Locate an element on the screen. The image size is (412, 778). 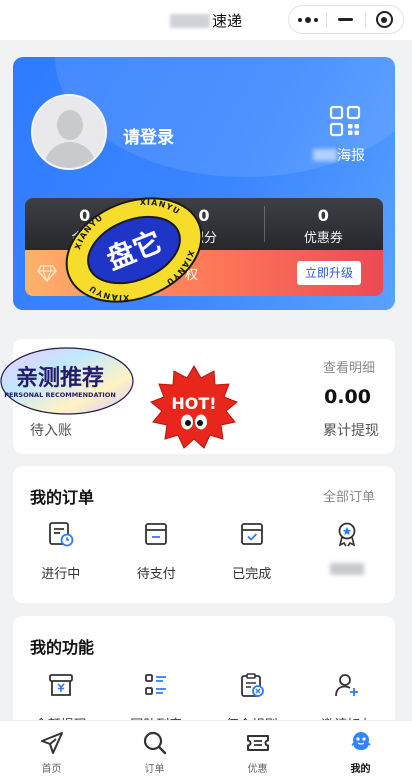
more-button is located at coordinates (307, 19).